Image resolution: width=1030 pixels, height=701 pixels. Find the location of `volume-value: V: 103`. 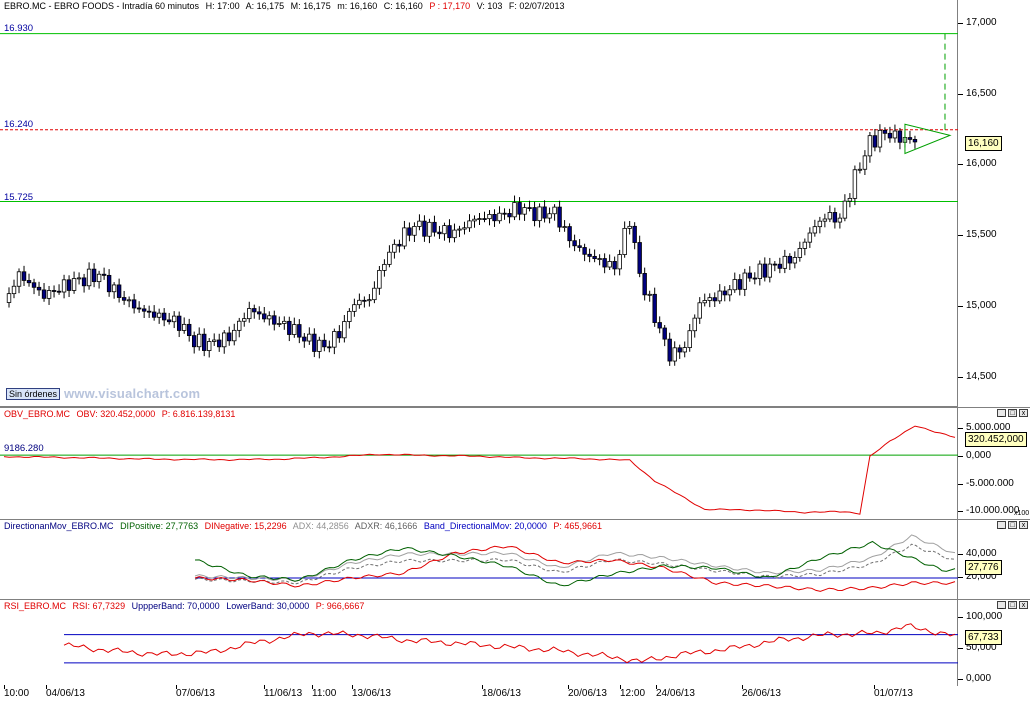

volume-value: V: 103 is located at coordinates (489, 6).